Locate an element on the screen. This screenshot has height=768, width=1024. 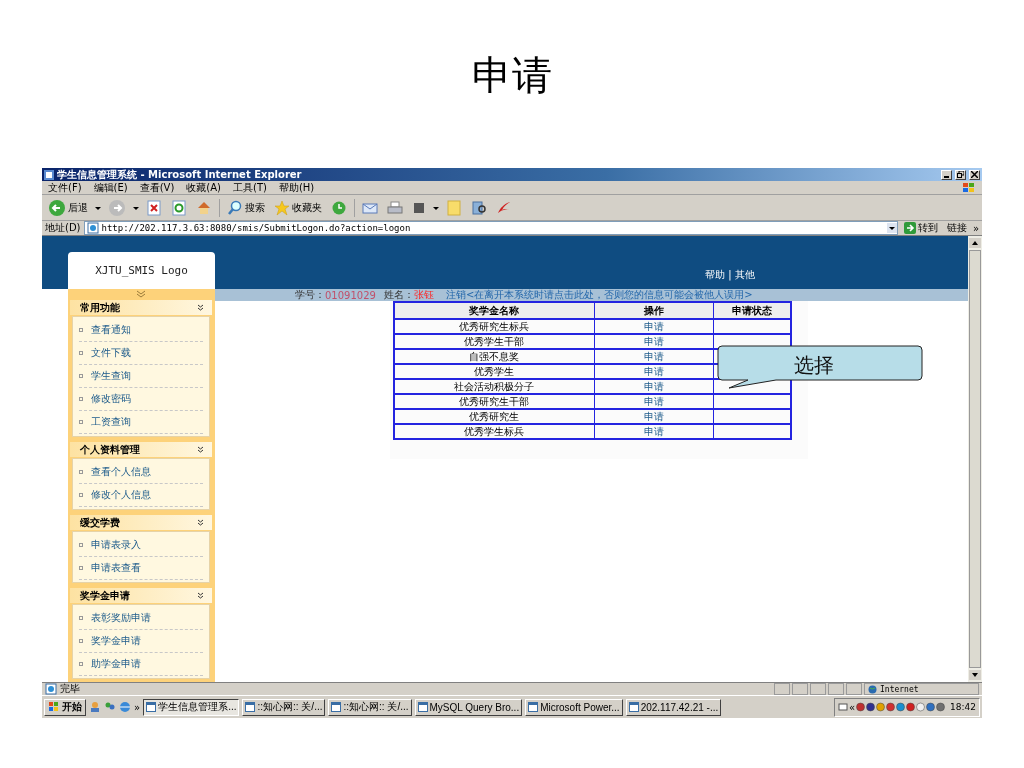
name-label: 姓名： is located at coordinates (398, 295).